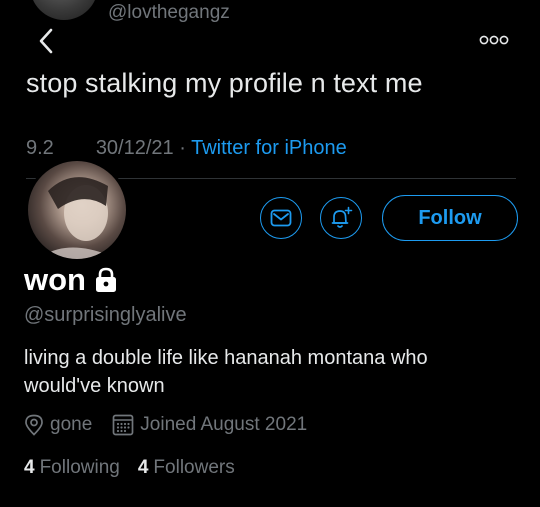 The width and height of the screenshot is (540, 507). I want to click on location-pin-icon, so click(34, 425).